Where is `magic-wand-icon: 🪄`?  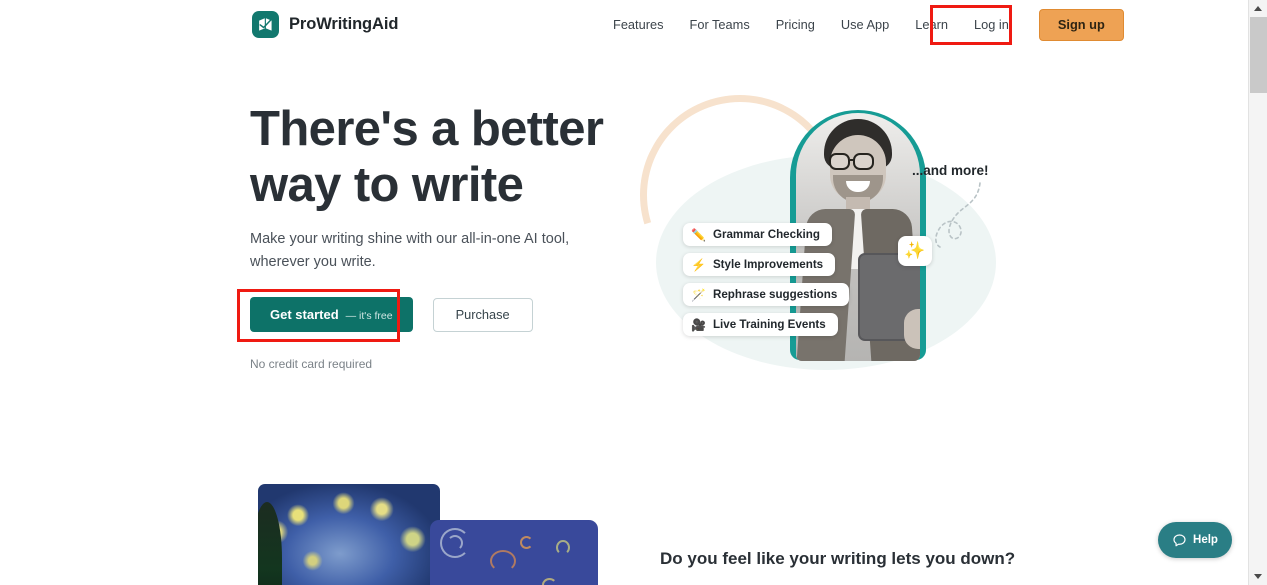 magic-wand-icon: 🪄 is located at coordinates (698, 294).